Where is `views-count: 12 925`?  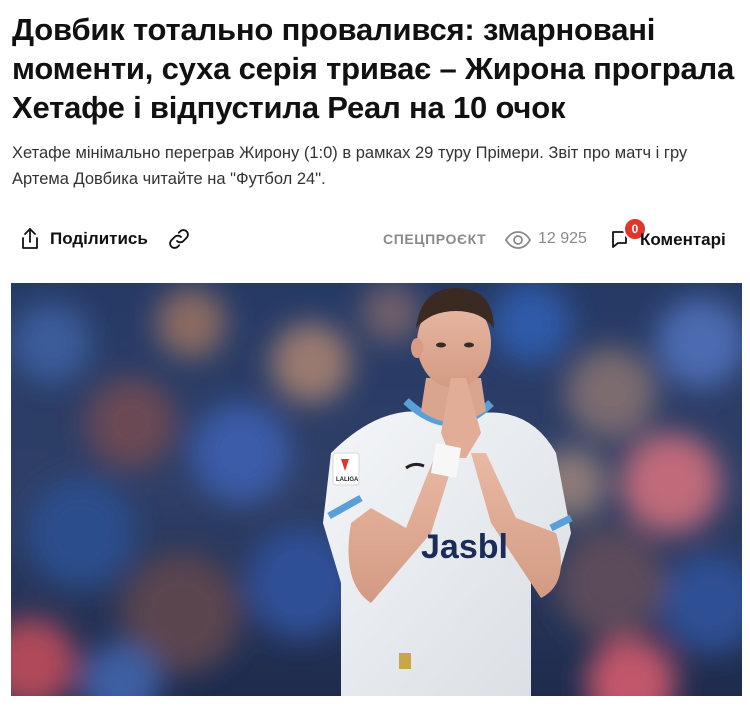
views-count: 12 925 is located at coordinates (562, 238).